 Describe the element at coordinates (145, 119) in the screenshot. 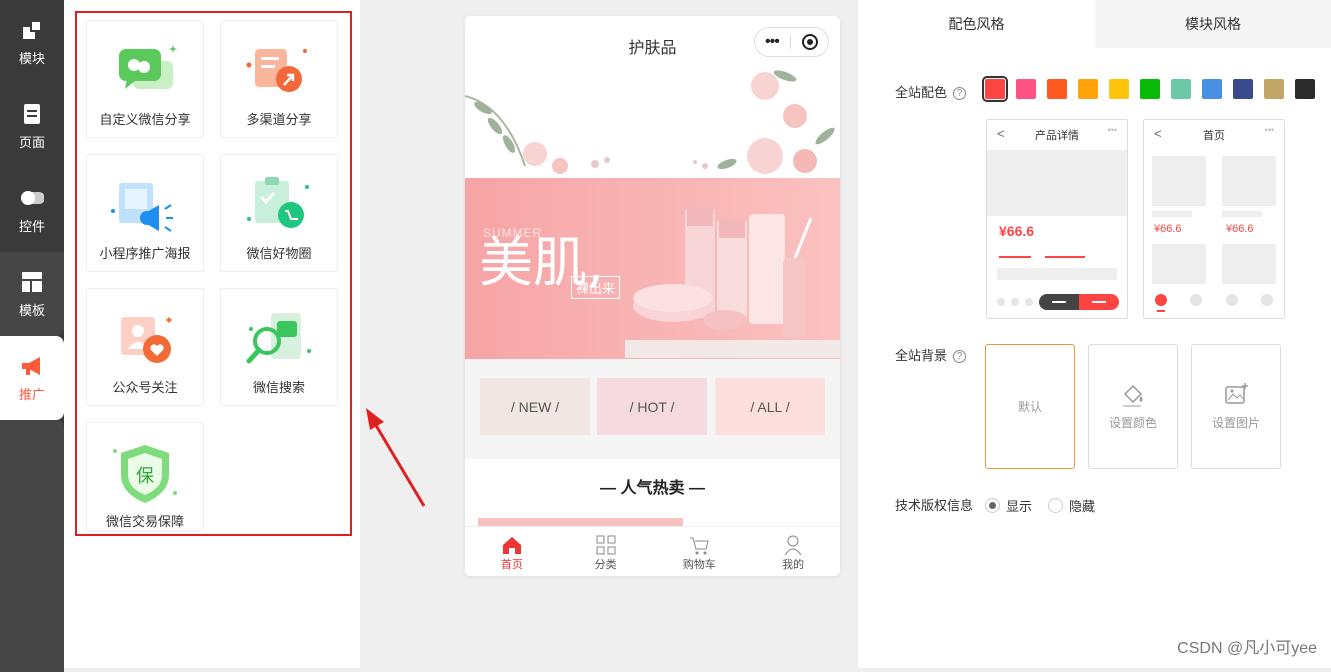

I see `card-label: 自定义微信分享` at that location.